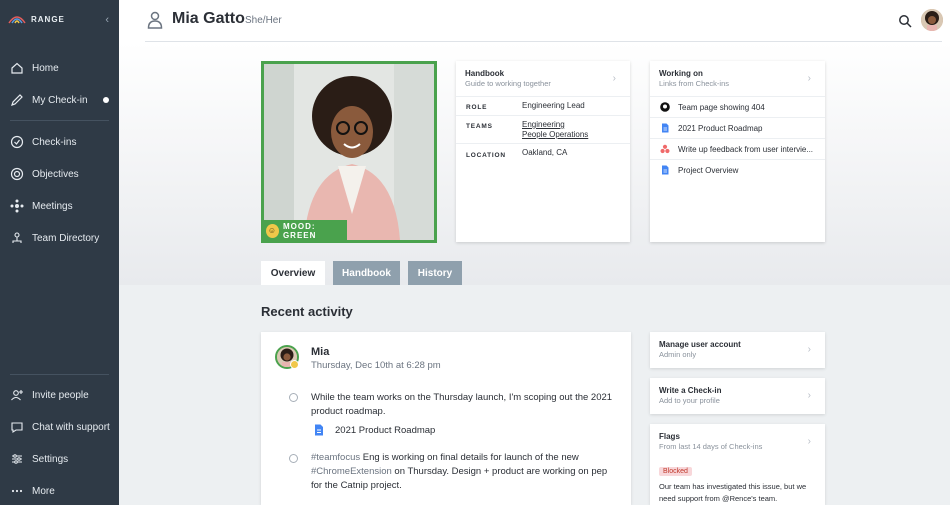 The image size is (950, 505). What do you see at coordinates (690, 390) in the screenshot?
I see `write-check-in-title: Write a Check-in` at bounding box center [690, 390].